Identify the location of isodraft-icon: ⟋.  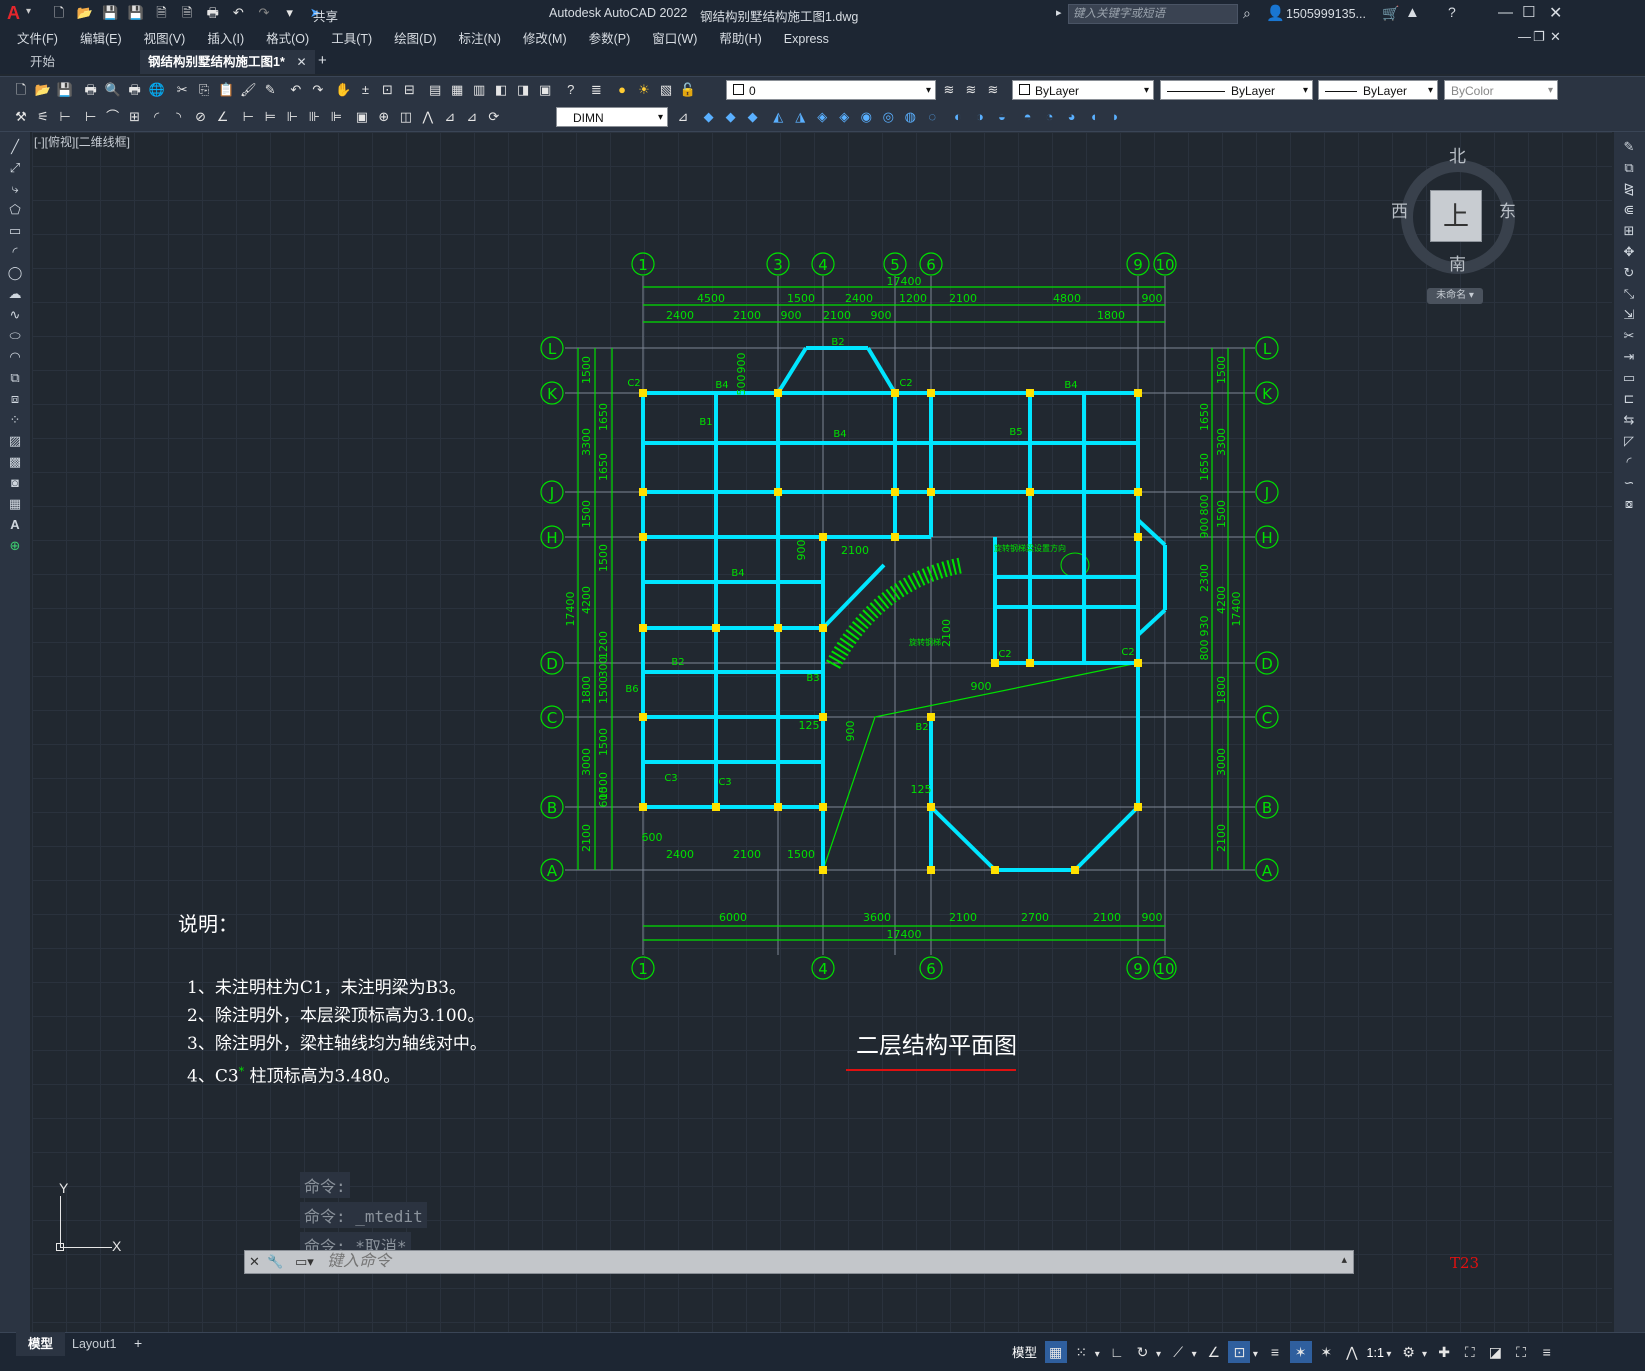
(1178, 1352).